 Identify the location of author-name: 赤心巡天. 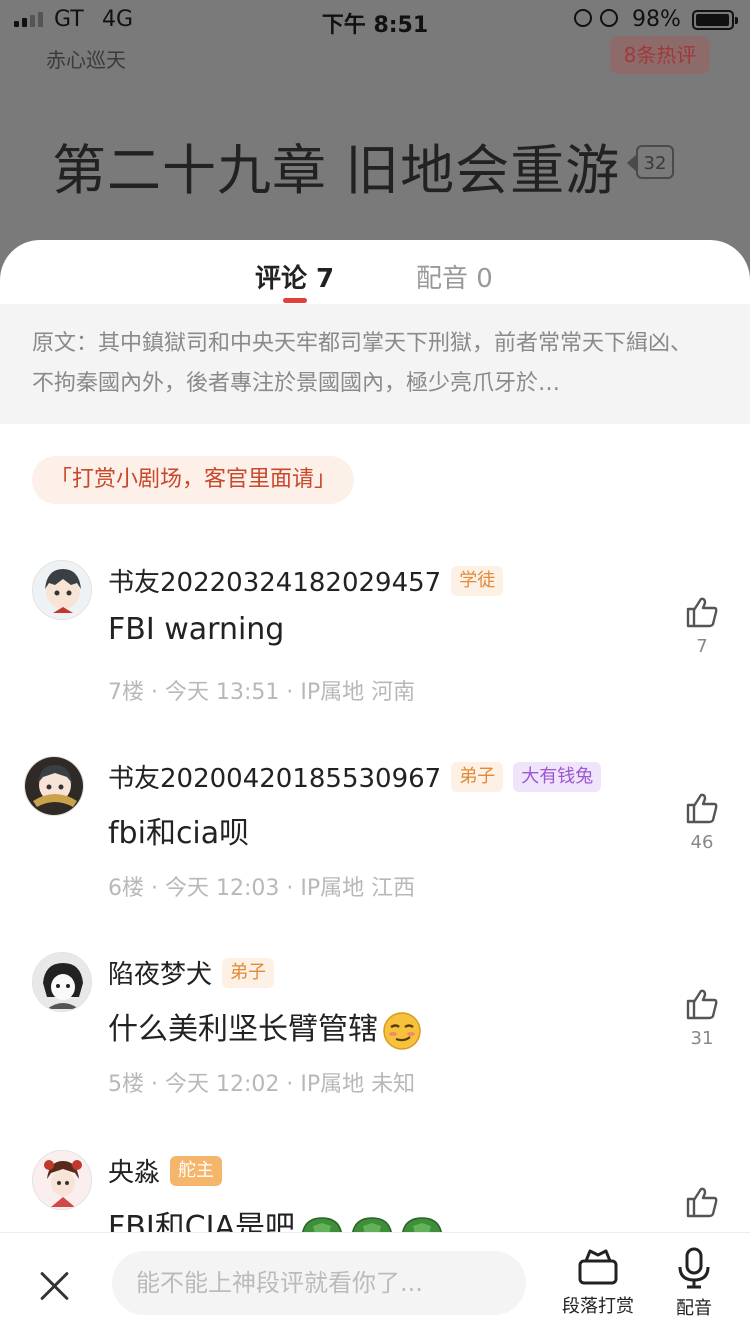
(86, 60).